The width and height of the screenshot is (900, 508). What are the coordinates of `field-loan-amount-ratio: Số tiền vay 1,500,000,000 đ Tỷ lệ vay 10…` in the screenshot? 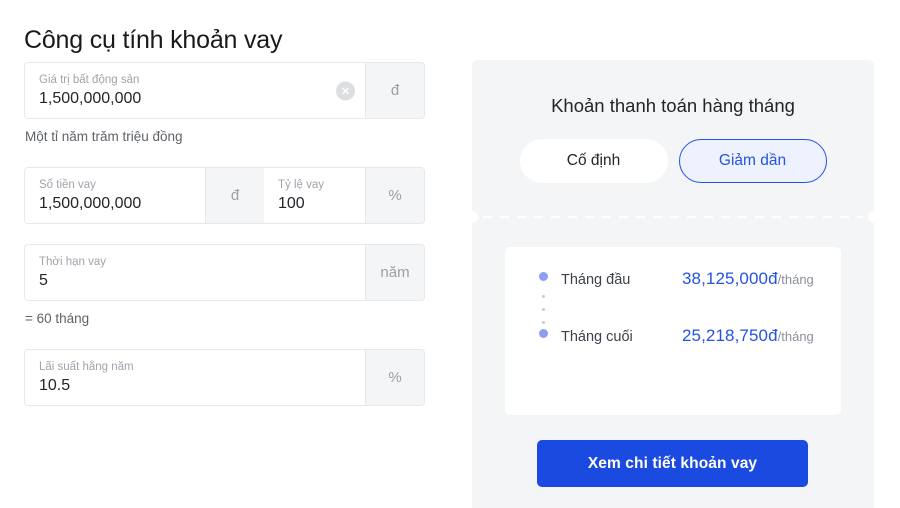 It's located at (224, 195).